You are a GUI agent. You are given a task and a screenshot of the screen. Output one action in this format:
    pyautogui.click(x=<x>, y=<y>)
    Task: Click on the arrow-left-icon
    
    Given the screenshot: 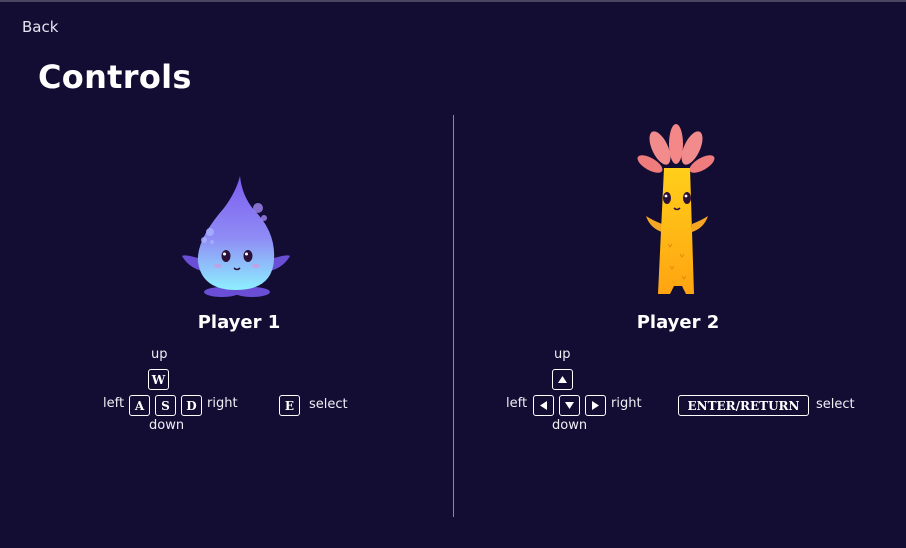 What is the action you would take?
    pyautogui.click(x=543, y=405)
    